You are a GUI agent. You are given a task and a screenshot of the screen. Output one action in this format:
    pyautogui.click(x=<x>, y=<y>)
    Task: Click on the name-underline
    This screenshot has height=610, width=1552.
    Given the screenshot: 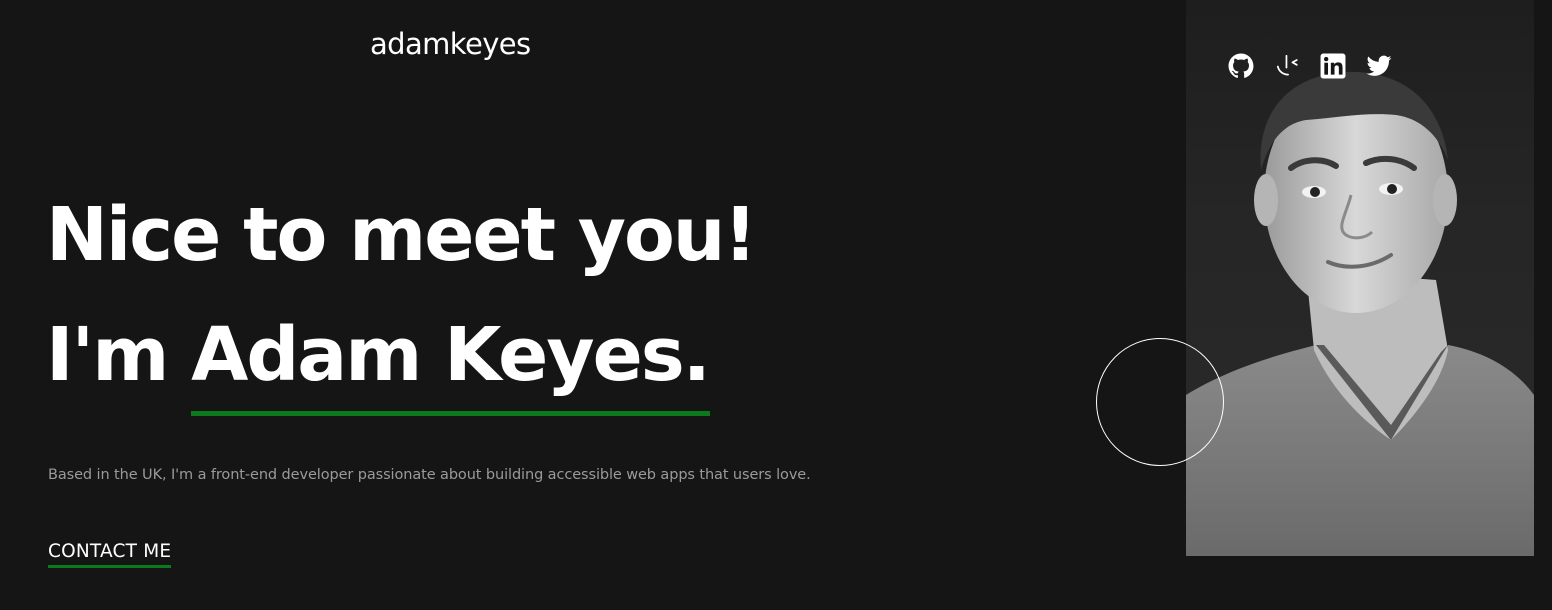 What is the action you would take?
    pyautogui.click(x=450, y=413)
    